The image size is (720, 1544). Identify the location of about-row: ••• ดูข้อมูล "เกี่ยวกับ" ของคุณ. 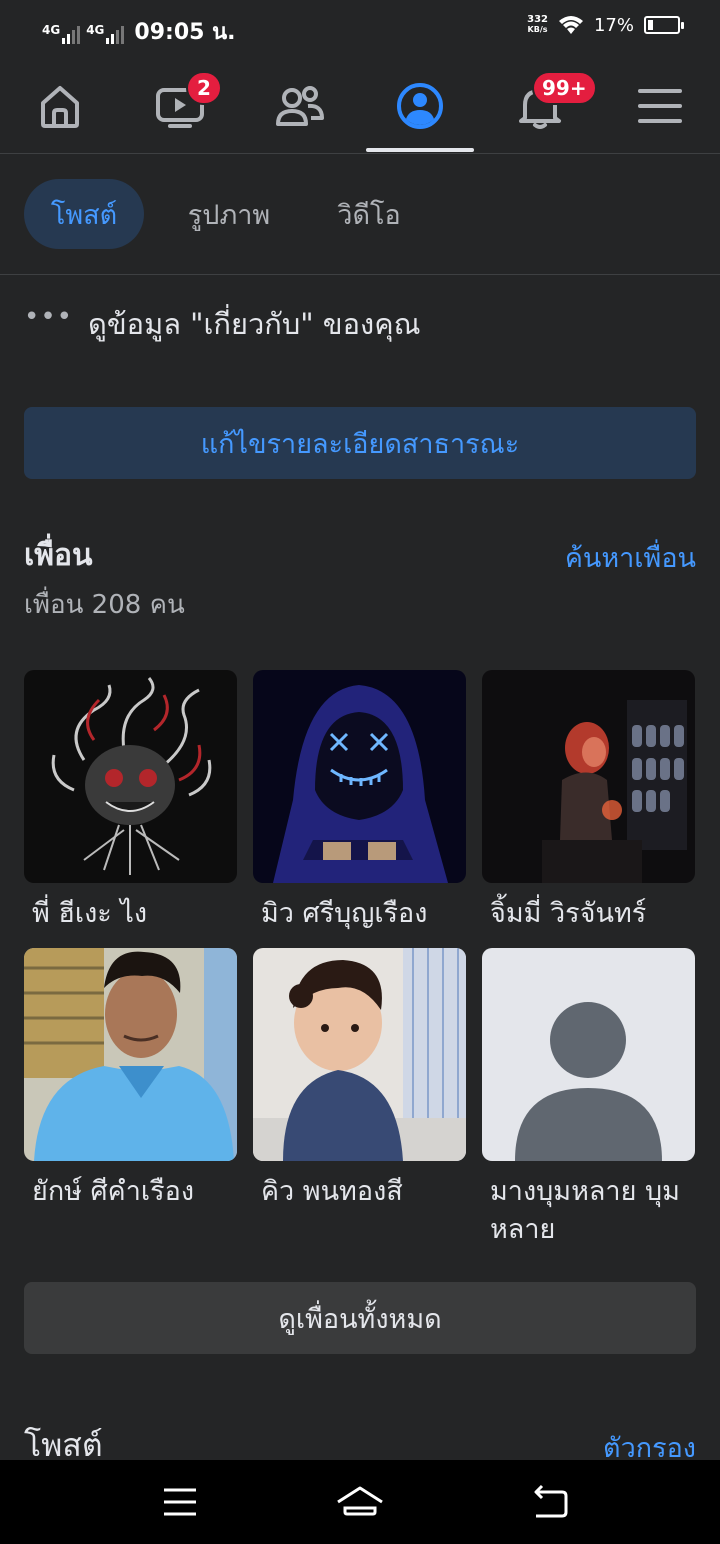
(360, 324).